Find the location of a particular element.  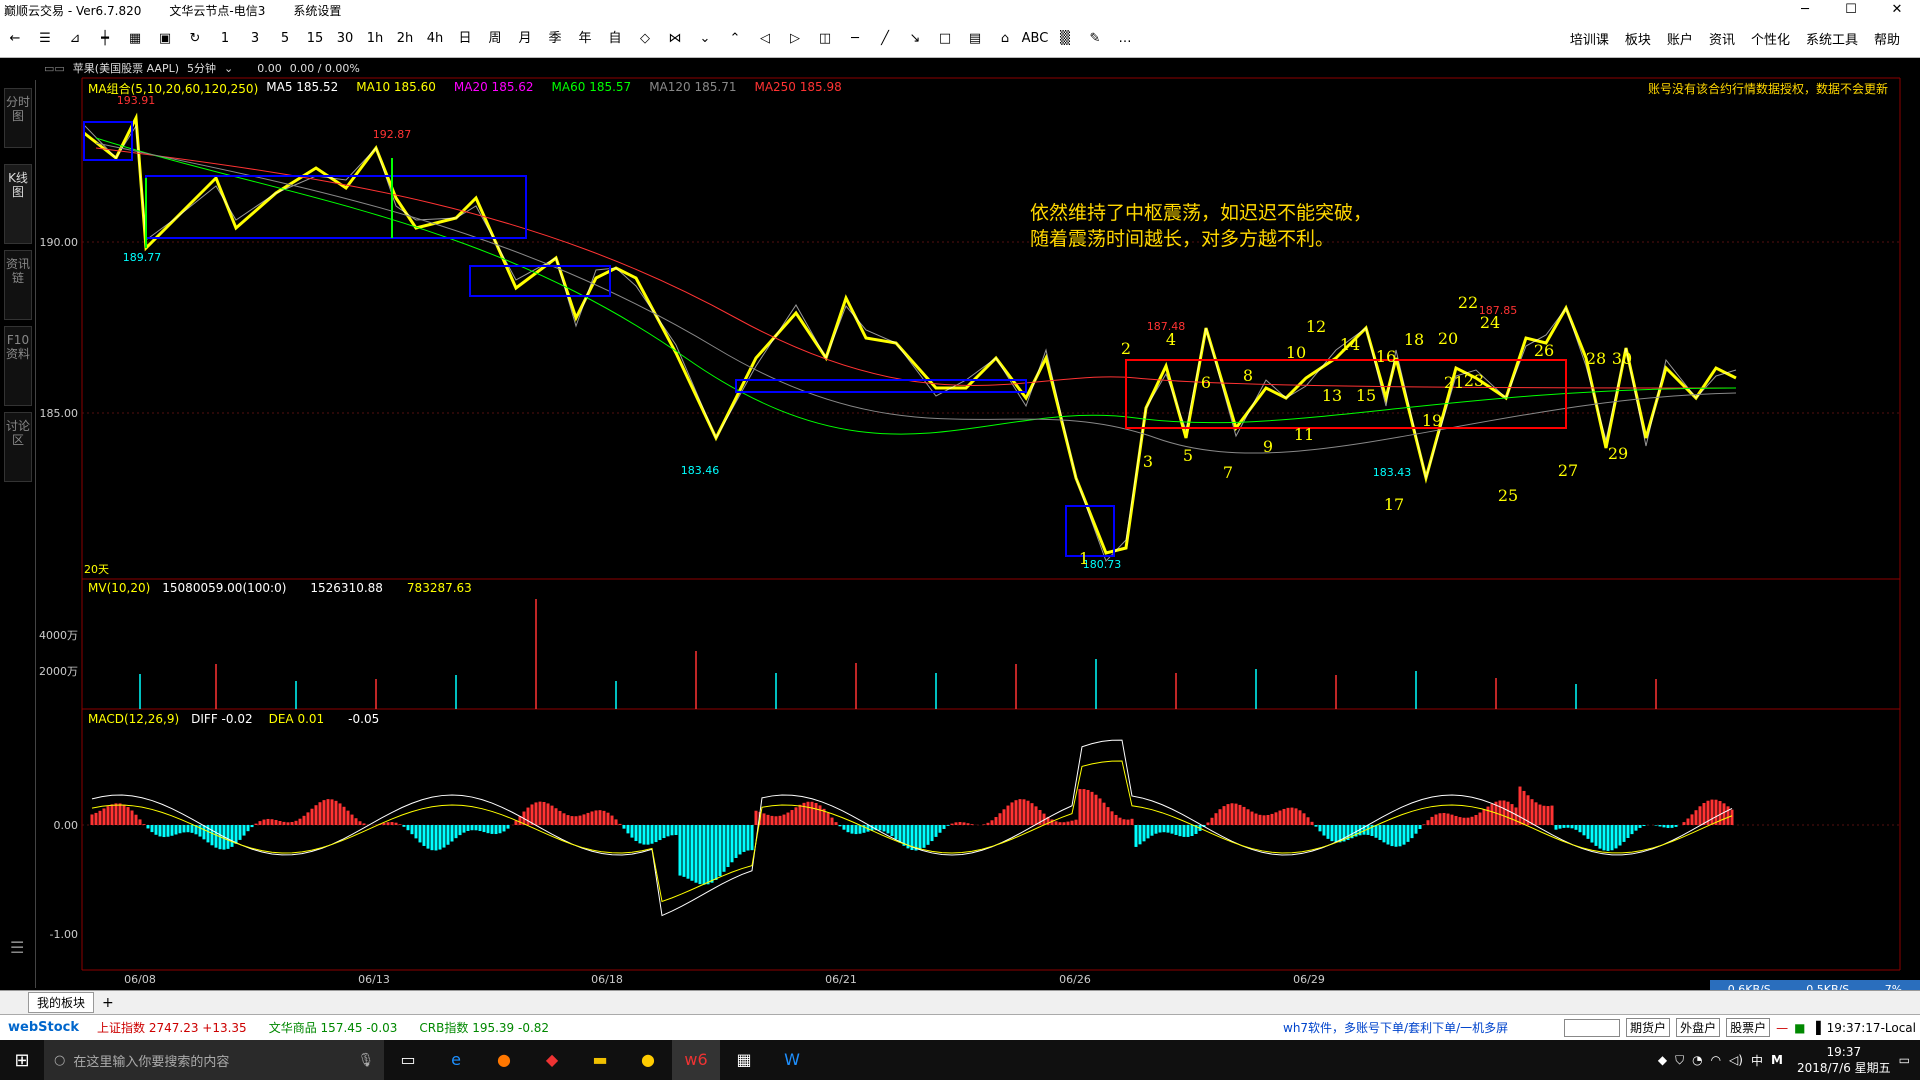

refresh-icon: ↻ is located at coordinates (195, 39).